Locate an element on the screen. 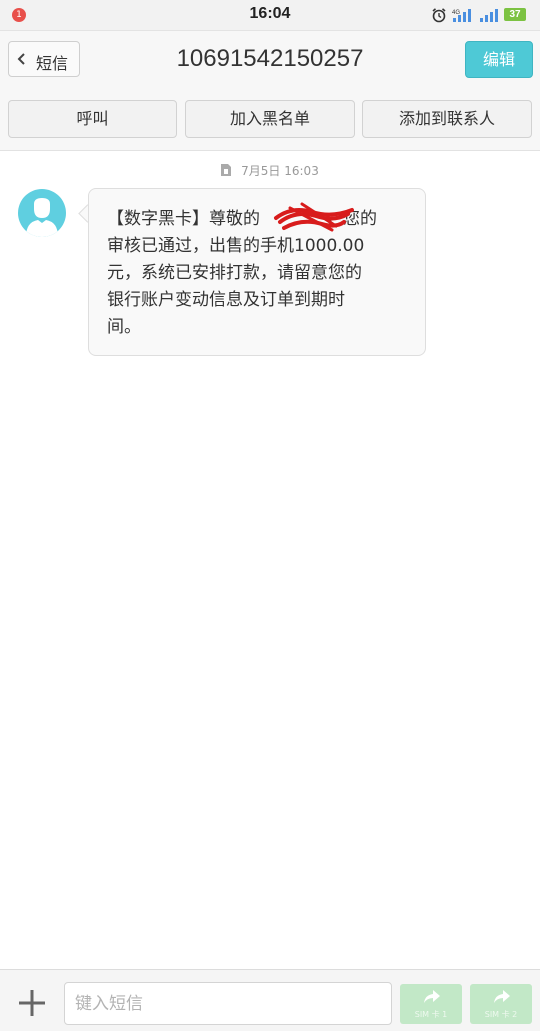  message-input is located at coordinates (228, 1003).